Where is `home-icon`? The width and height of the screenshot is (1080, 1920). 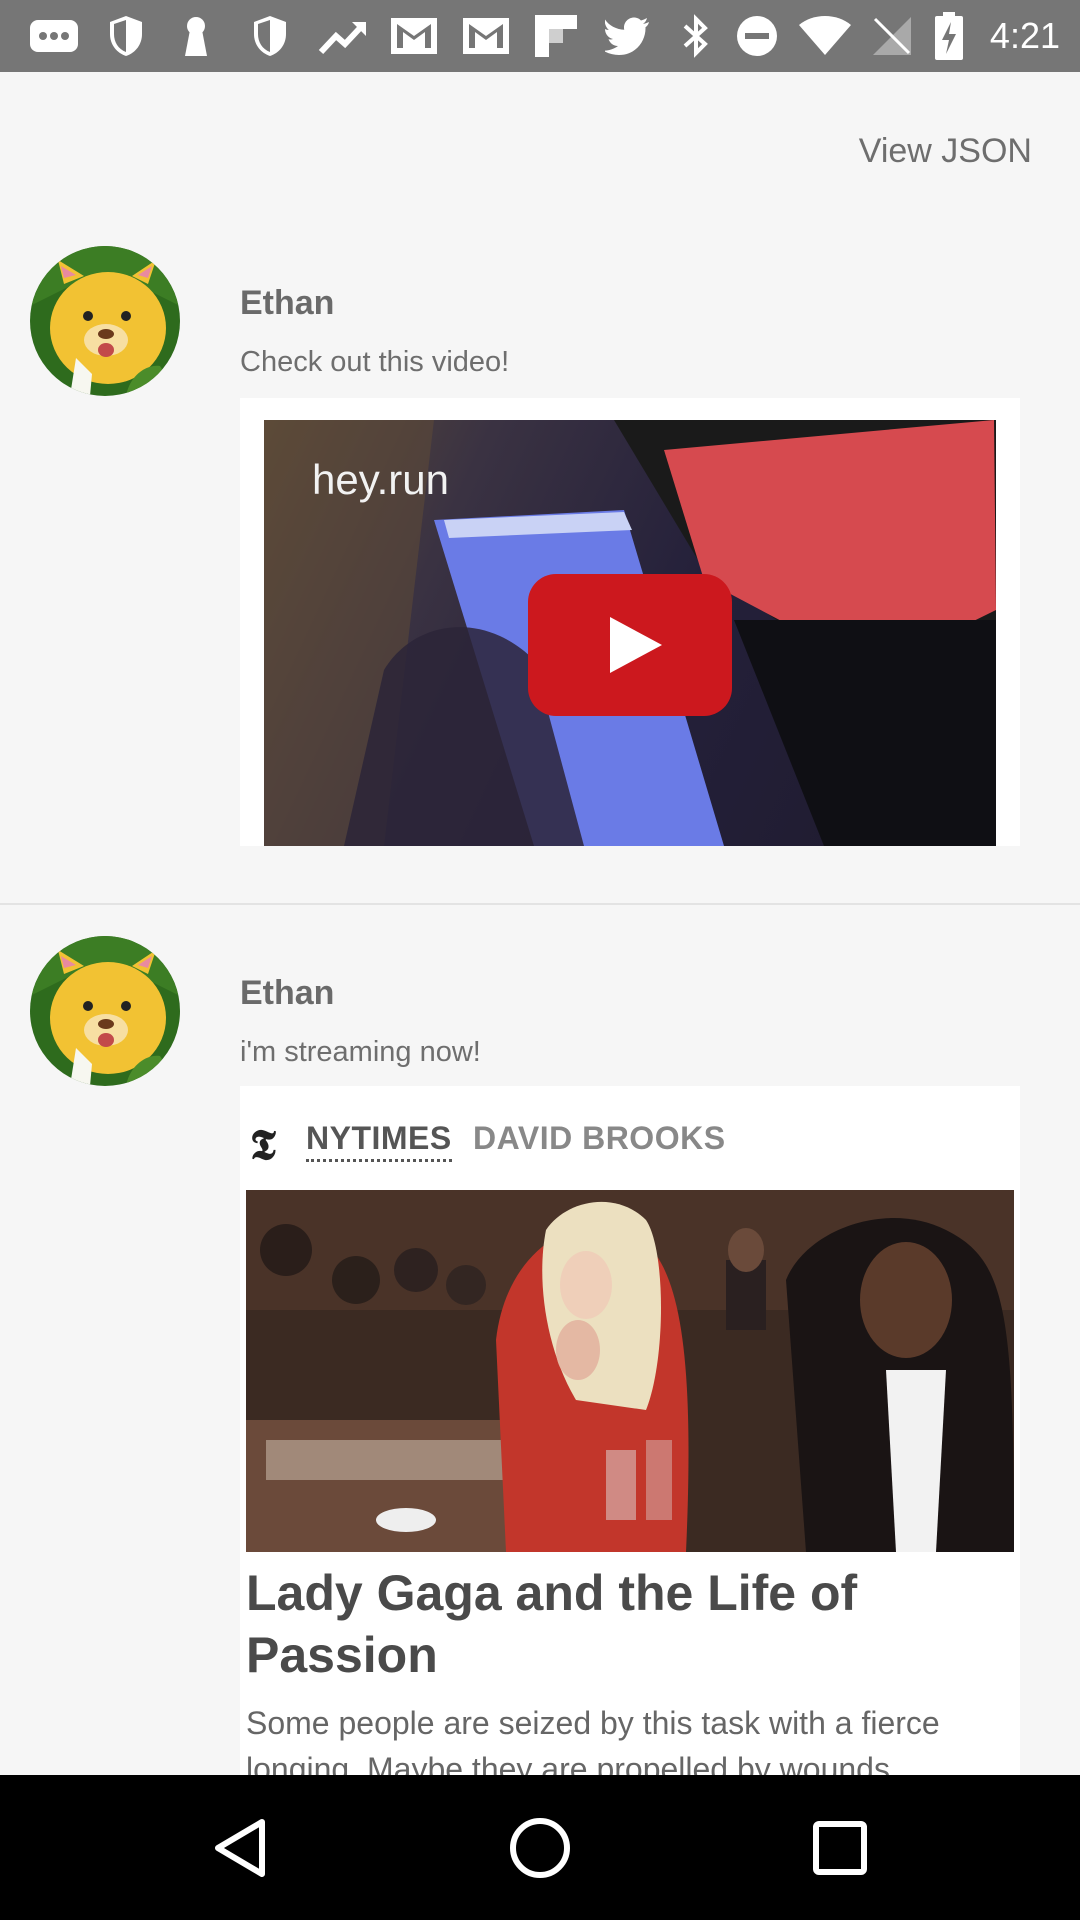 home-icon is located at coordinates (540, 1847).